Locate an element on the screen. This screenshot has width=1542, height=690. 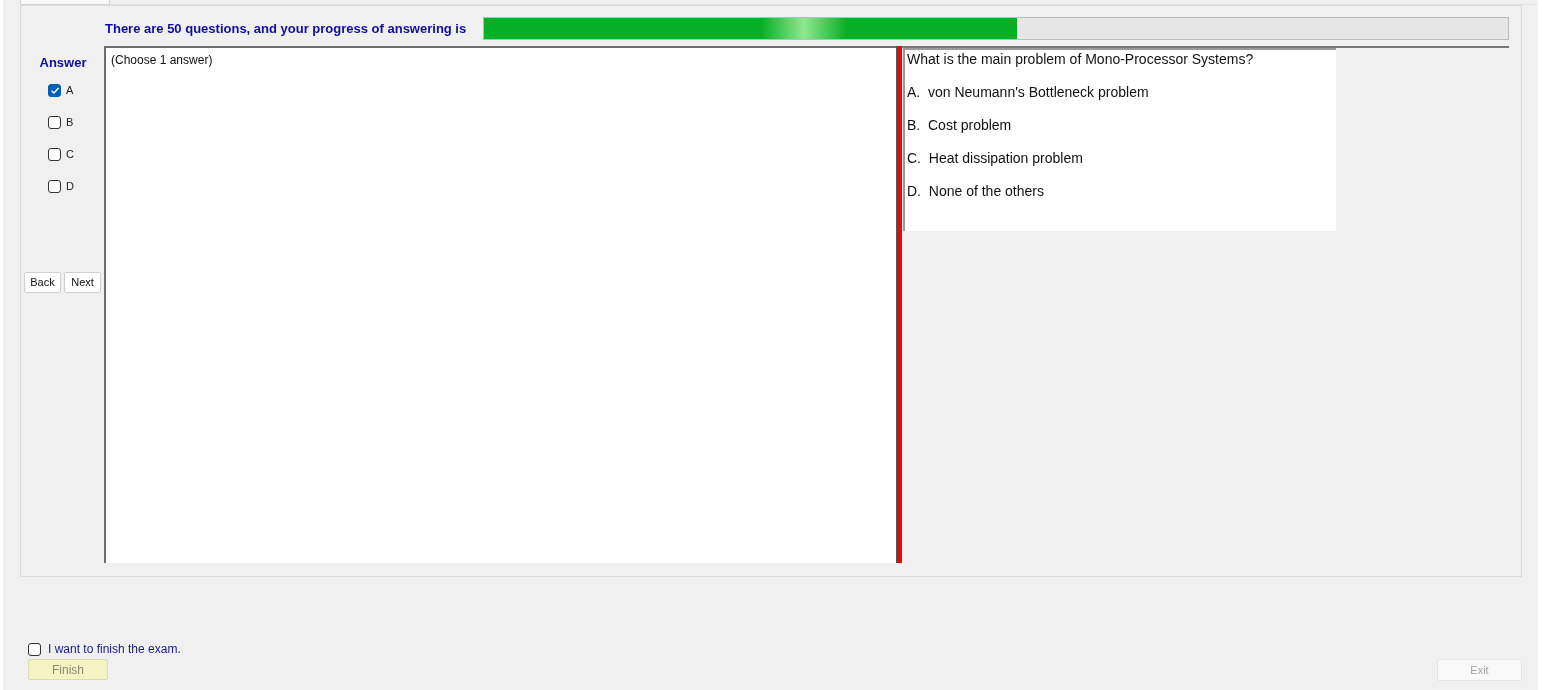
nav-button: Next is located at coordinates (82, 282).